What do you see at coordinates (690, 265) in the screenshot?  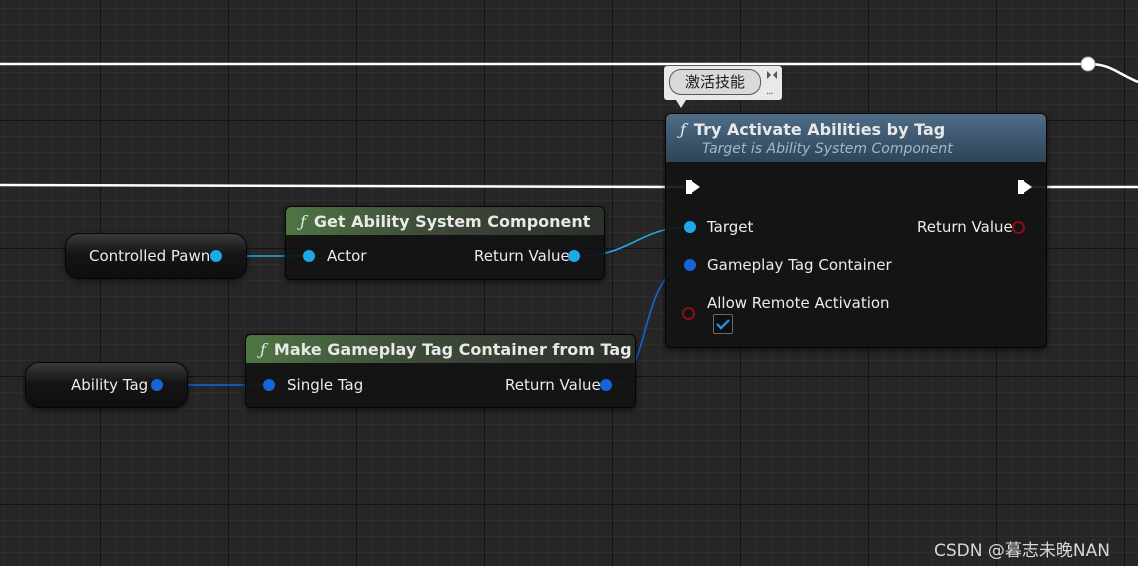 I see `gameplay-tag-container-pin` at bounding box center [690, 265].